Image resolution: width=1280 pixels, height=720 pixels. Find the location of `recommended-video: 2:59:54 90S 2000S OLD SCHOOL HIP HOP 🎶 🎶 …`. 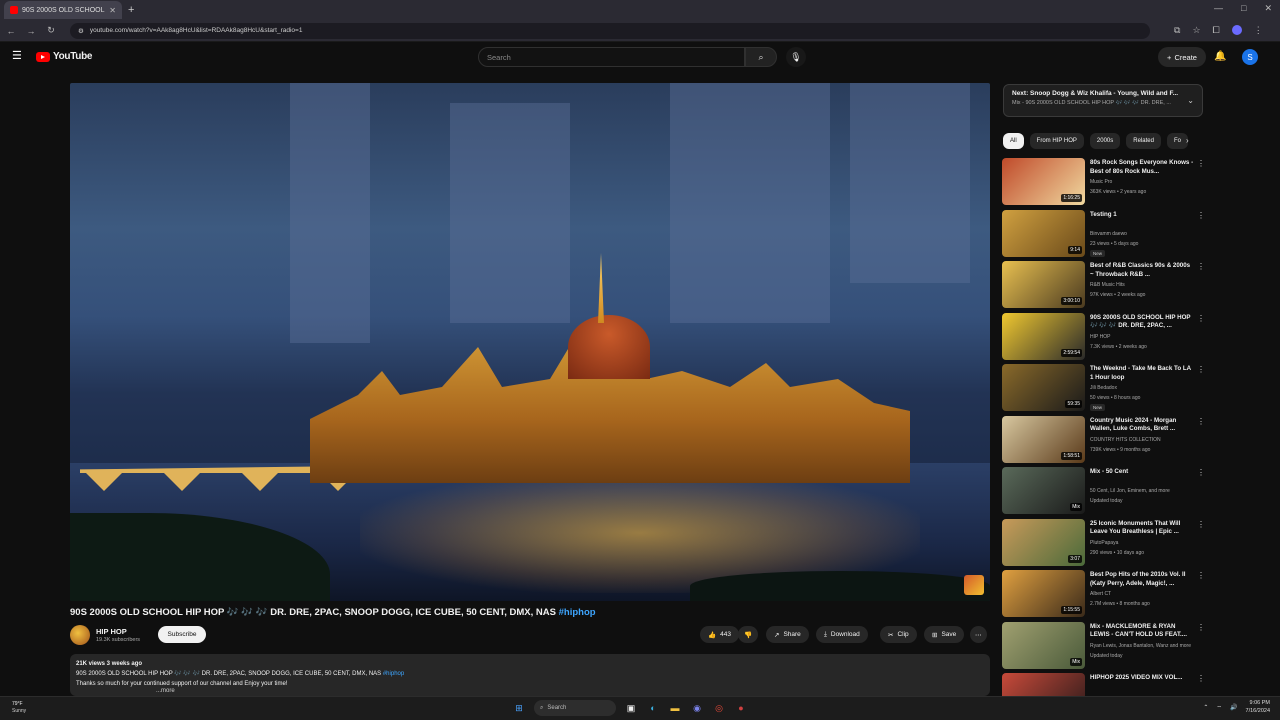

recommended-video: 2:59:54 90S 2000S OLD SCHOOL HIP HOP 🎶 🎶 … is located at coordinates (1107, 338).